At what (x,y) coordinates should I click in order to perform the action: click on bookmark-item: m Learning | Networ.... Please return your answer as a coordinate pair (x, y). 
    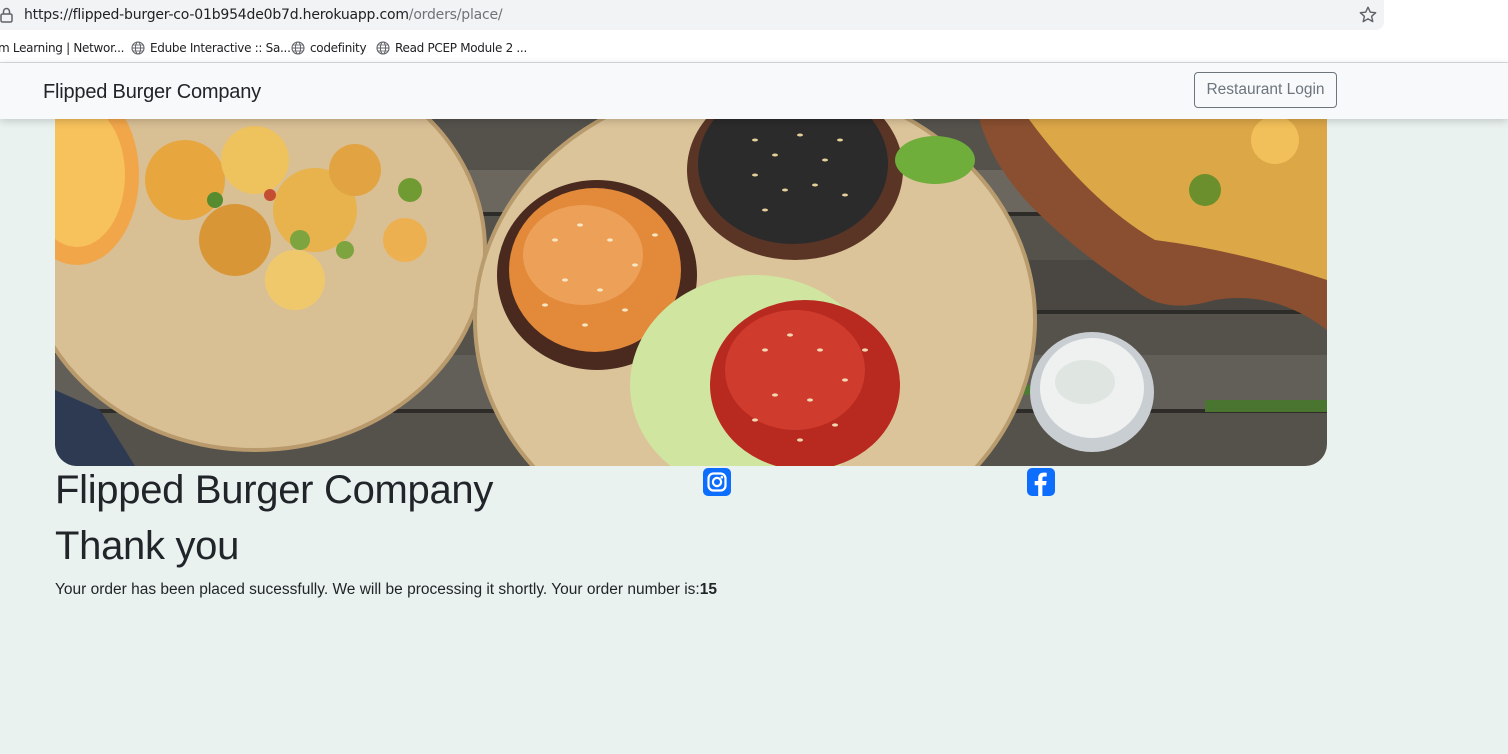
    Looking at the image, I should click on (62, 48).